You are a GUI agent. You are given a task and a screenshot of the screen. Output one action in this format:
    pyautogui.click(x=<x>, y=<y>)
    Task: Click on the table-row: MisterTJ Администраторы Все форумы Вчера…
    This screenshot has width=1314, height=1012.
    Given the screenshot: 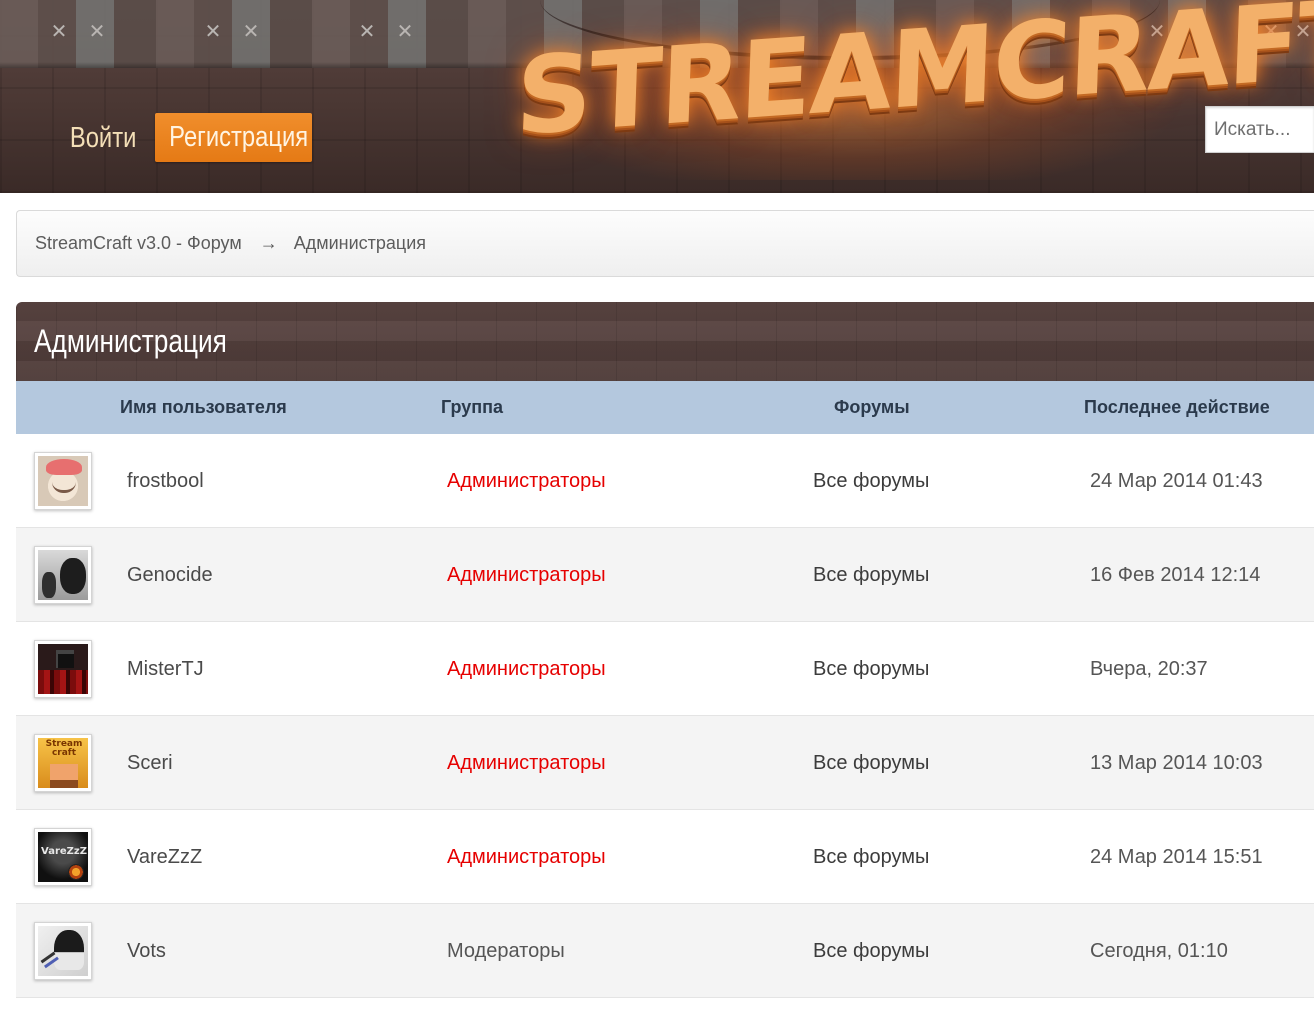 What is the action you would take?
    pyautogui.click(x=665, y=669)
    